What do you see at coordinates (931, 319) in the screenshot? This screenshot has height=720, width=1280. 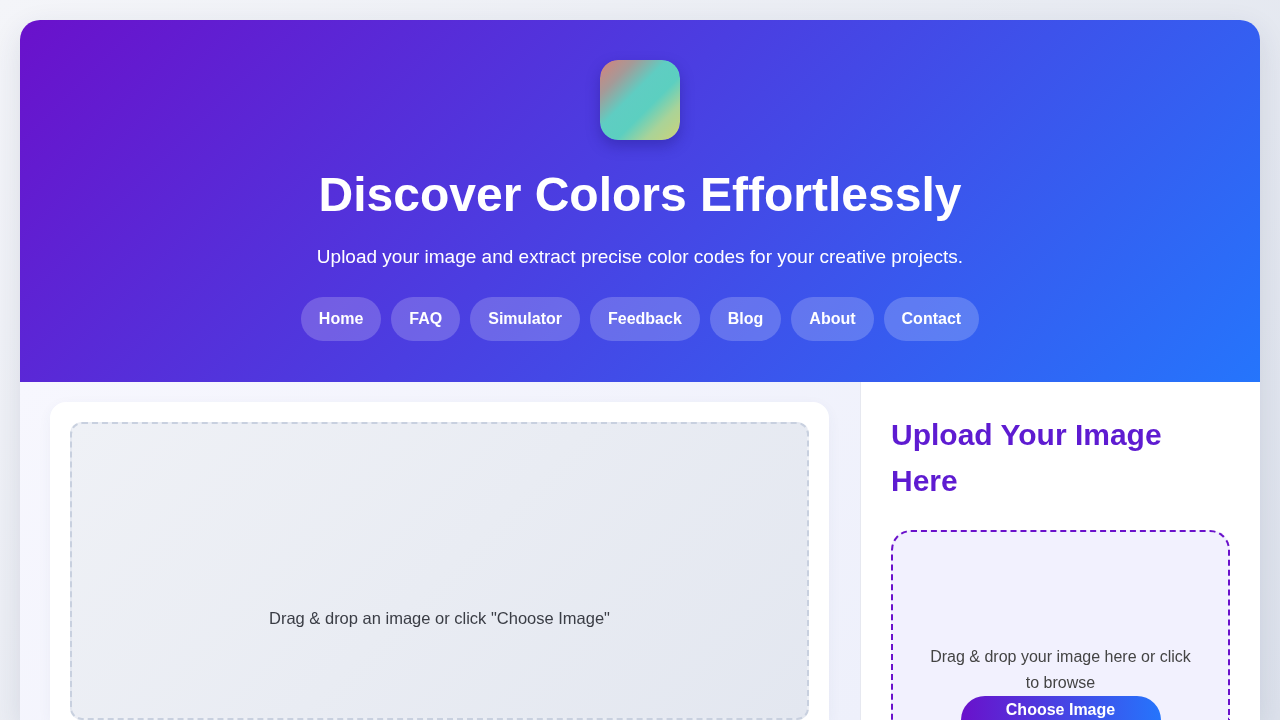 I see `nav-link: Contact` at bounding box center [931, 319].